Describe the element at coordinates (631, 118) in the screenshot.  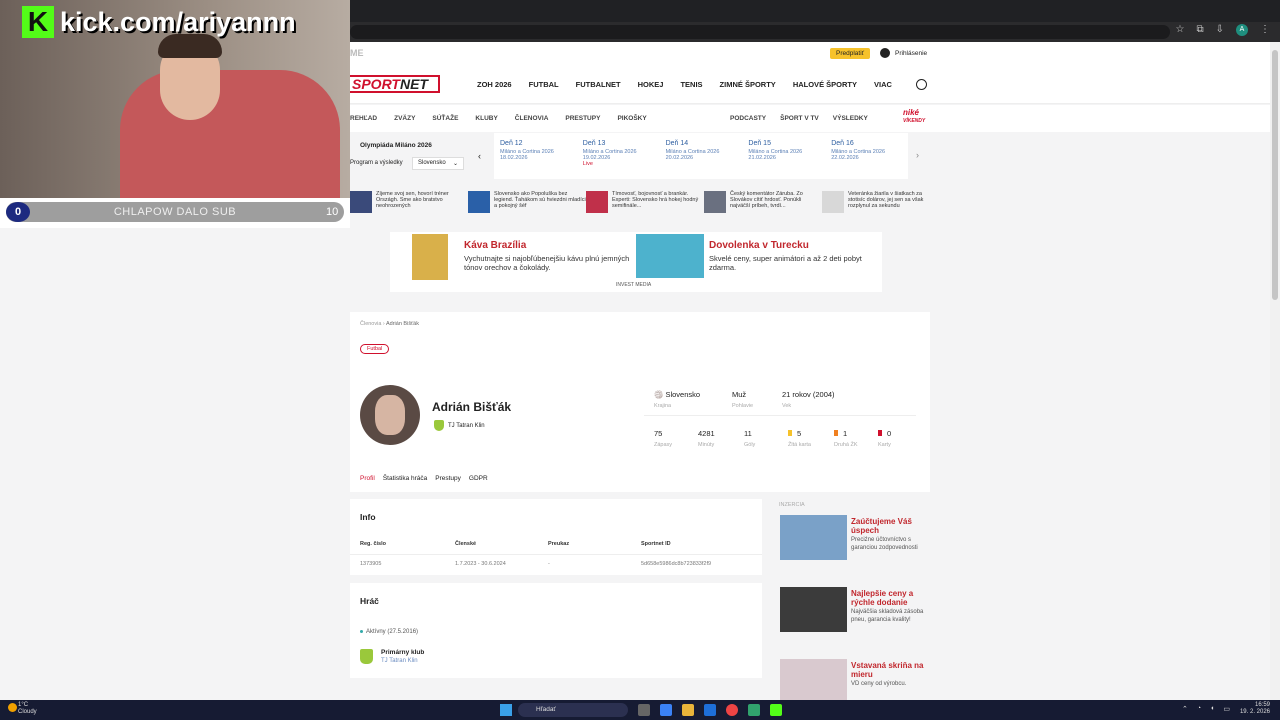
I see `subnav-item: PIKOŠKY` at that location.